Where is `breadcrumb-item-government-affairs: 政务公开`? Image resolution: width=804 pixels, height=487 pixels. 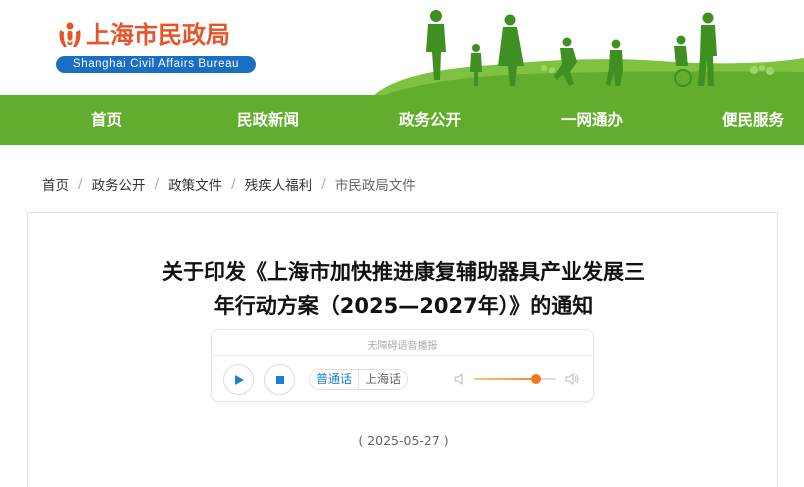 breadcrumb-item-government-affairs: 政务公开 is located at coordinates (119, 184).